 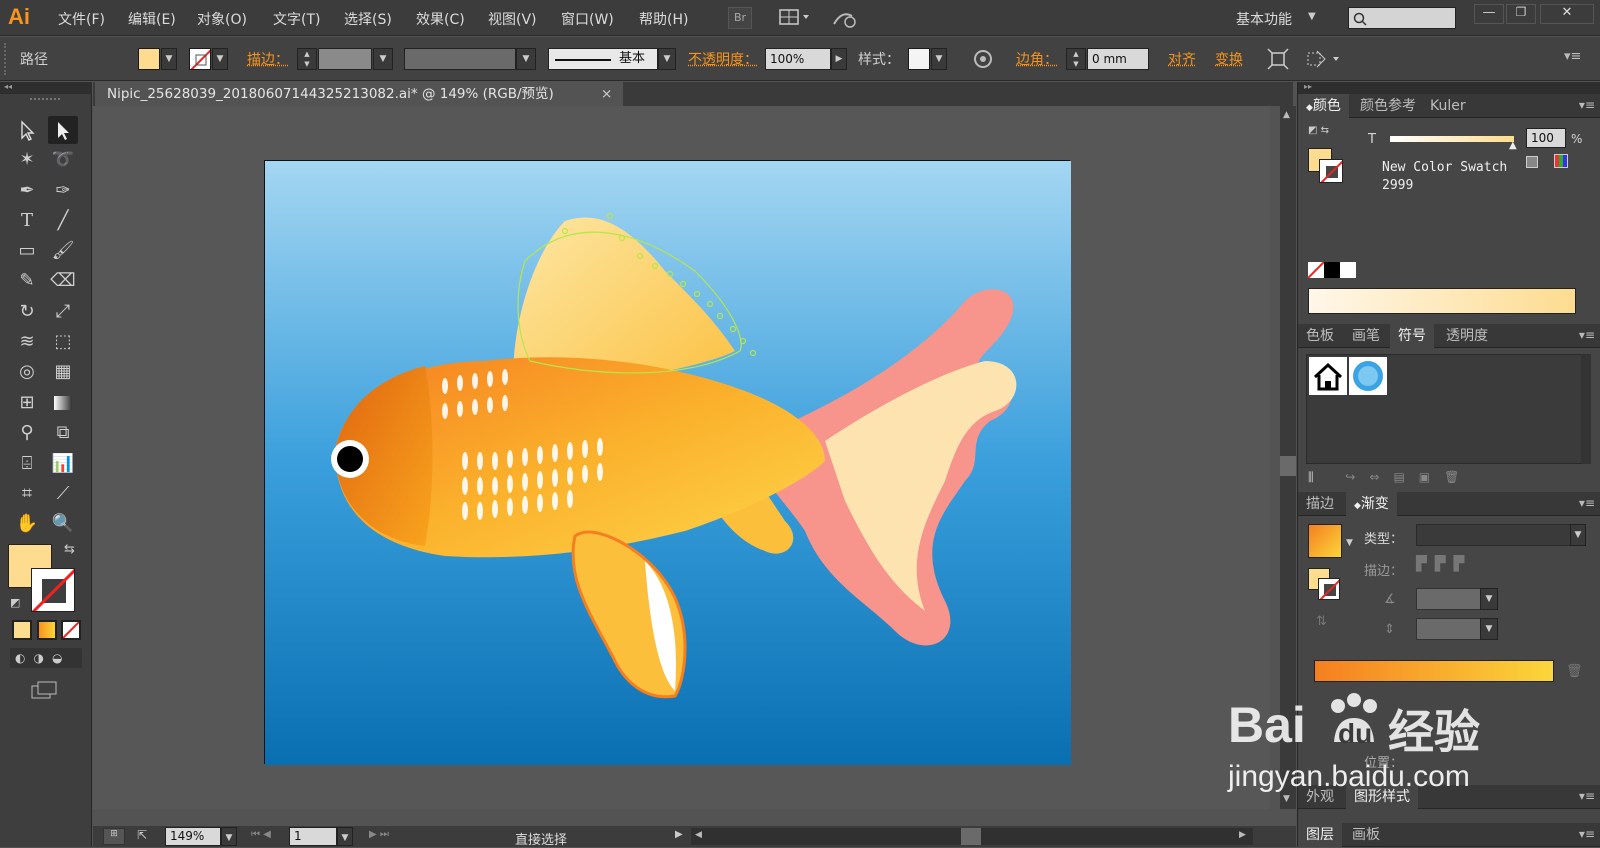 What do you see at coordinates (512, 19) in the screenshot?
I see `menu-view: 视图(V)` at bounding box center [512, 19].